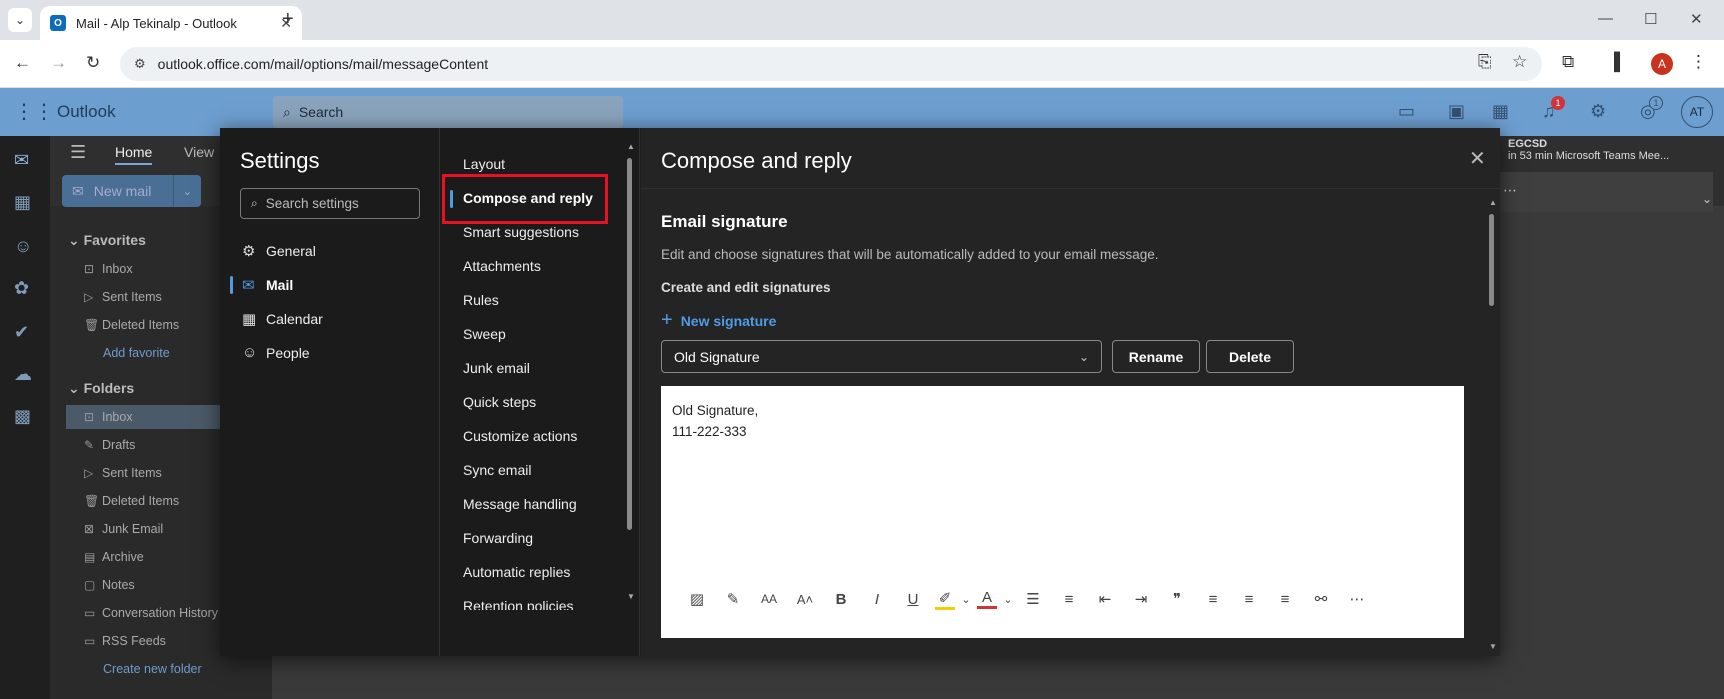 Image resolution: width=1724 pixels, height=699 pixels. What do you see at coordinates (199, 152) in the screenshot?
I see `ribbon-tab-view: View` at bounding box center [199, 152].